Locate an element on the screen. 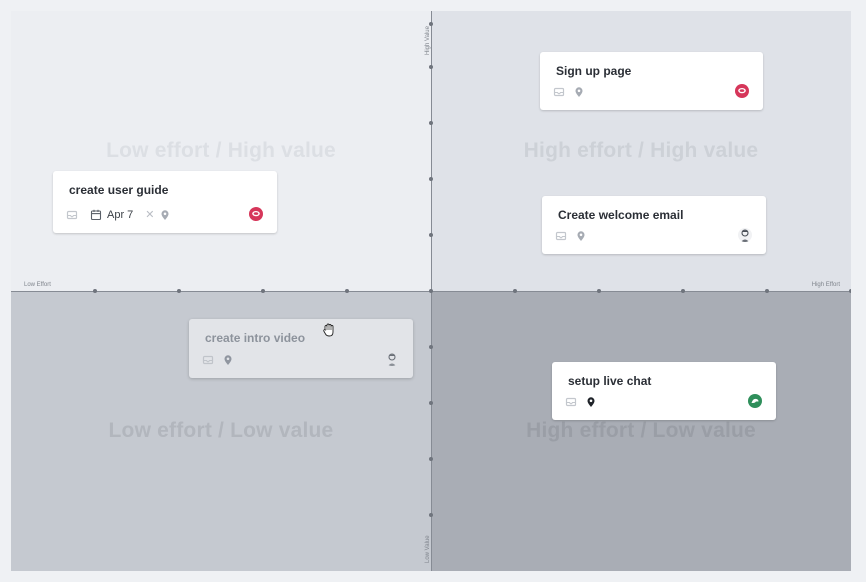  quadrant-label: High effort / Low value is located at coordinates (641, 430).